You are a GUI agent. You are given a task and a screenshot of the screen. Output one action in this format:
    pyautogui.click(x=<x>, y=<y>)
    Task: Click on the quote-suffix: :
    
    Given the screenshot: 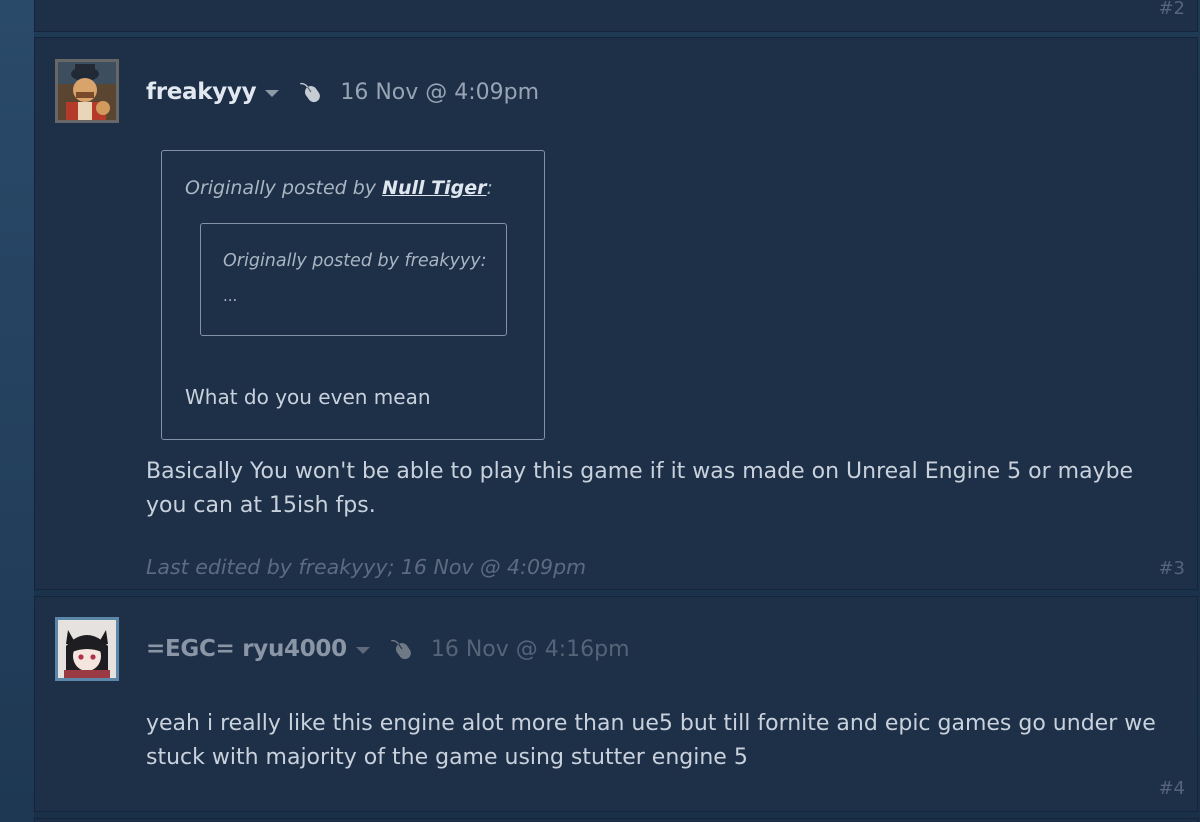 What is the action you would take?
    pyautogui.click(x=489, y=188)
    